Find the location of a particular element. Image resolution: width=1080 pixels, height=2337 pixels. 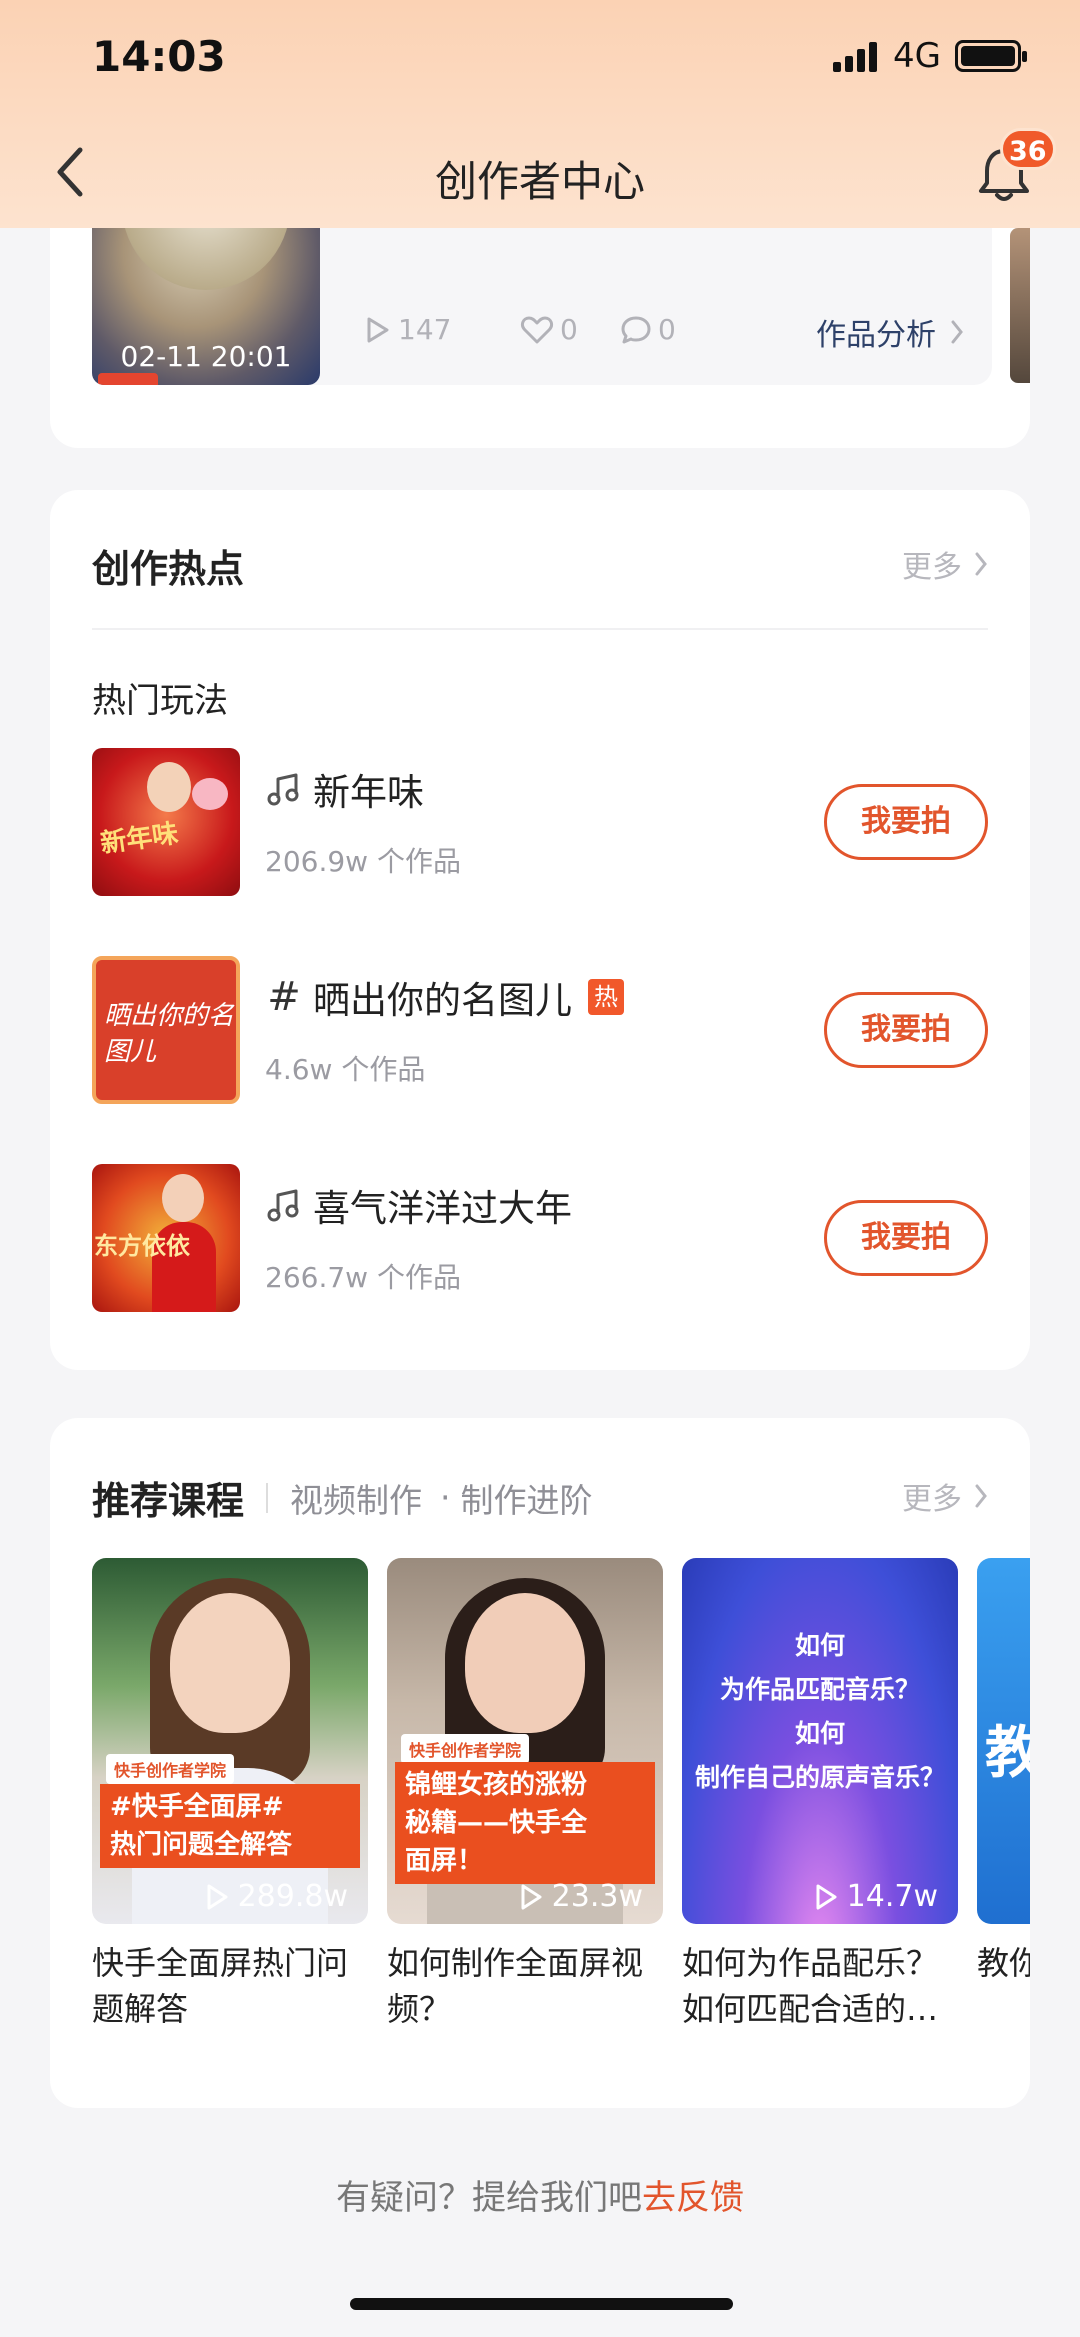

top-header: 14:03 4G 创作者中心 36 is located at coordinates (540, 114).